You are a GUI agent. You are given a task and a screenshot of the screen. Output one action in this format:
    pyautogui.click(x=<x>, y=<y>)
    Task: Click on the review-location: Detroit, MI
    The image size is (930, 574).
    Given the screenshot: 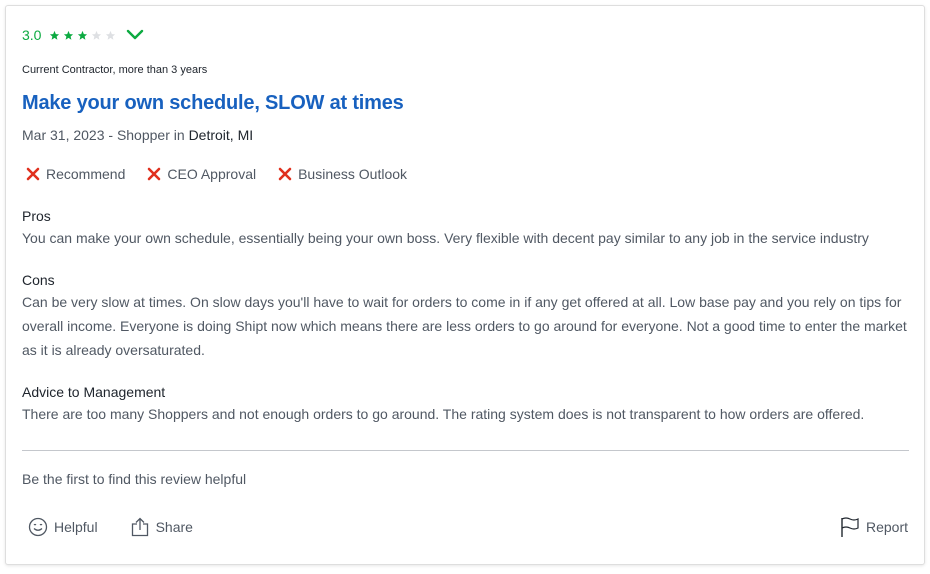 What is the action you would take?
    pyautogui.click(x=221, y=135)
    